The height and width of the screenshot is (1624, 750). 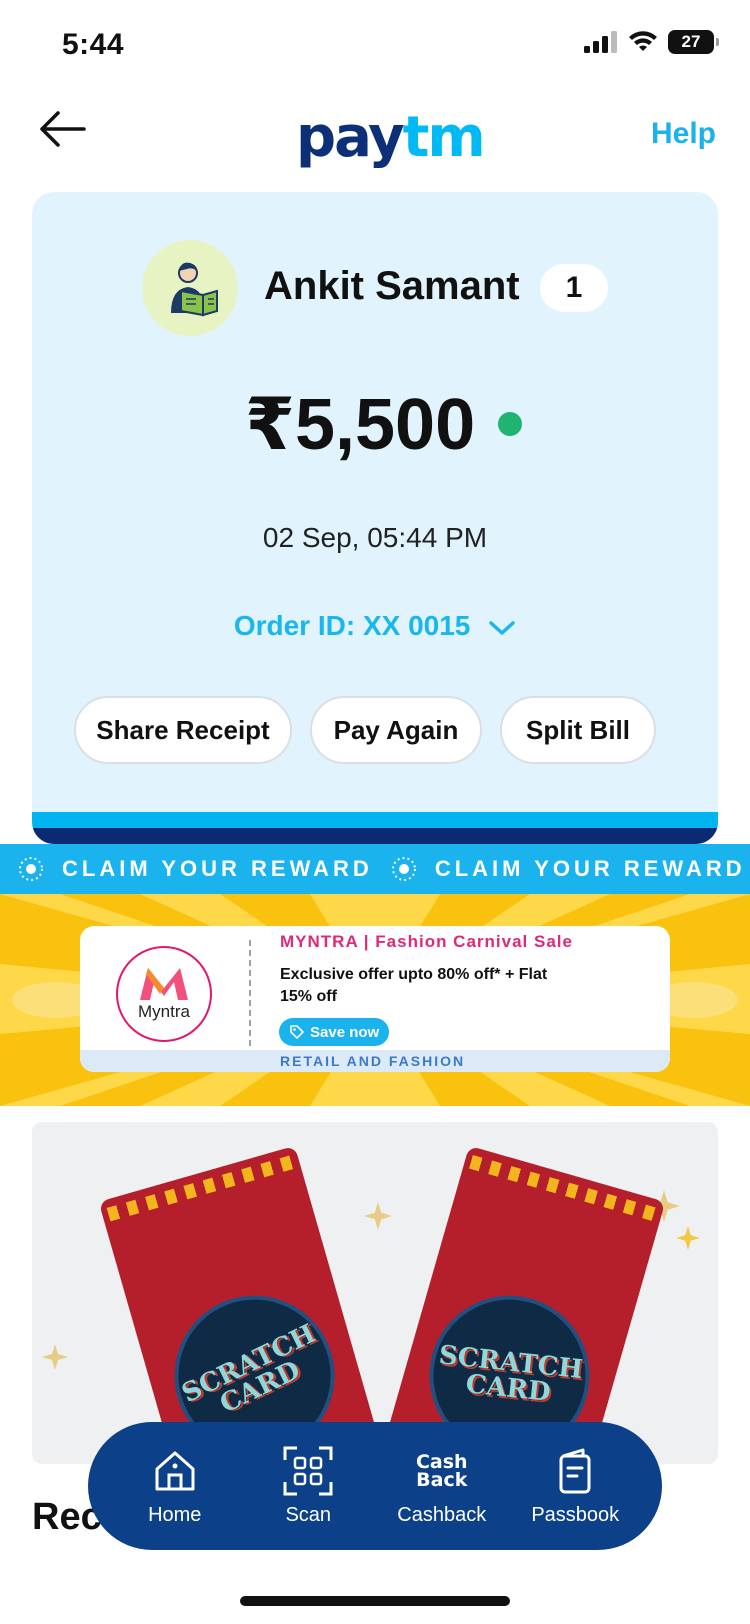 What do you see at coordinates (250, 993) in the screenshot?
I see `offer-divider` at bounding box center [250, 993].